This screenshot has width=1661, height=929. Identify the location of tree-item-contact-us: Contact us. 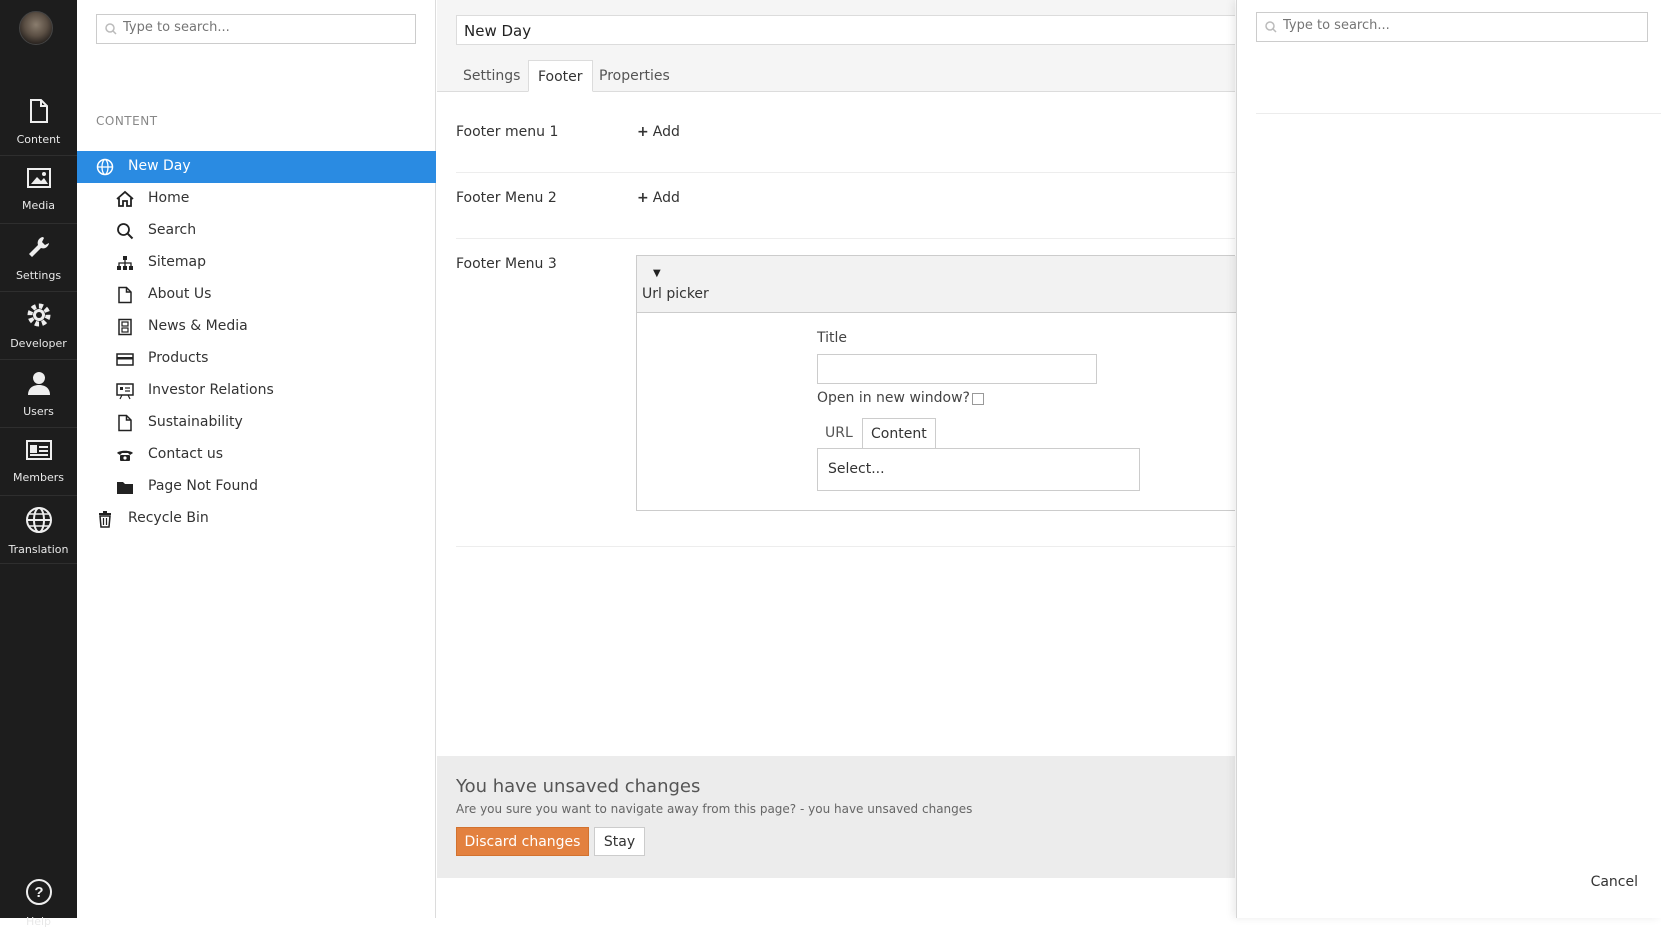
(256, 455).